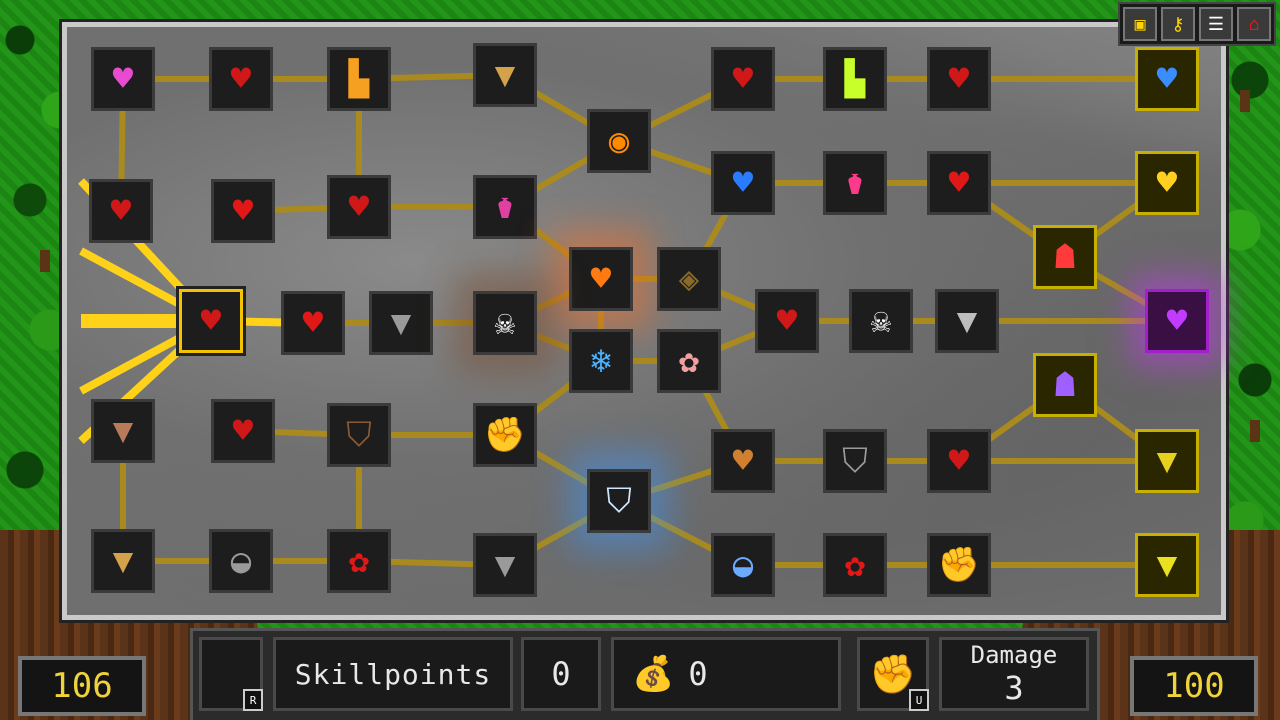 This screenshot has height=720, width=1280. I want to click on heart-plus-icon: ♥, so click(743, 79).